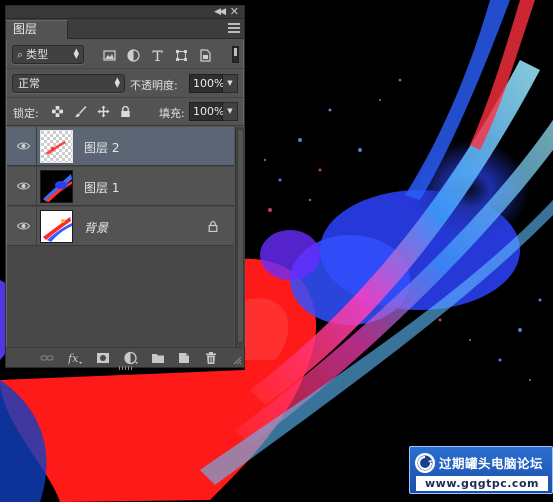  I want to click on layers-bottom-toolbar: fx, so click(125, 357).